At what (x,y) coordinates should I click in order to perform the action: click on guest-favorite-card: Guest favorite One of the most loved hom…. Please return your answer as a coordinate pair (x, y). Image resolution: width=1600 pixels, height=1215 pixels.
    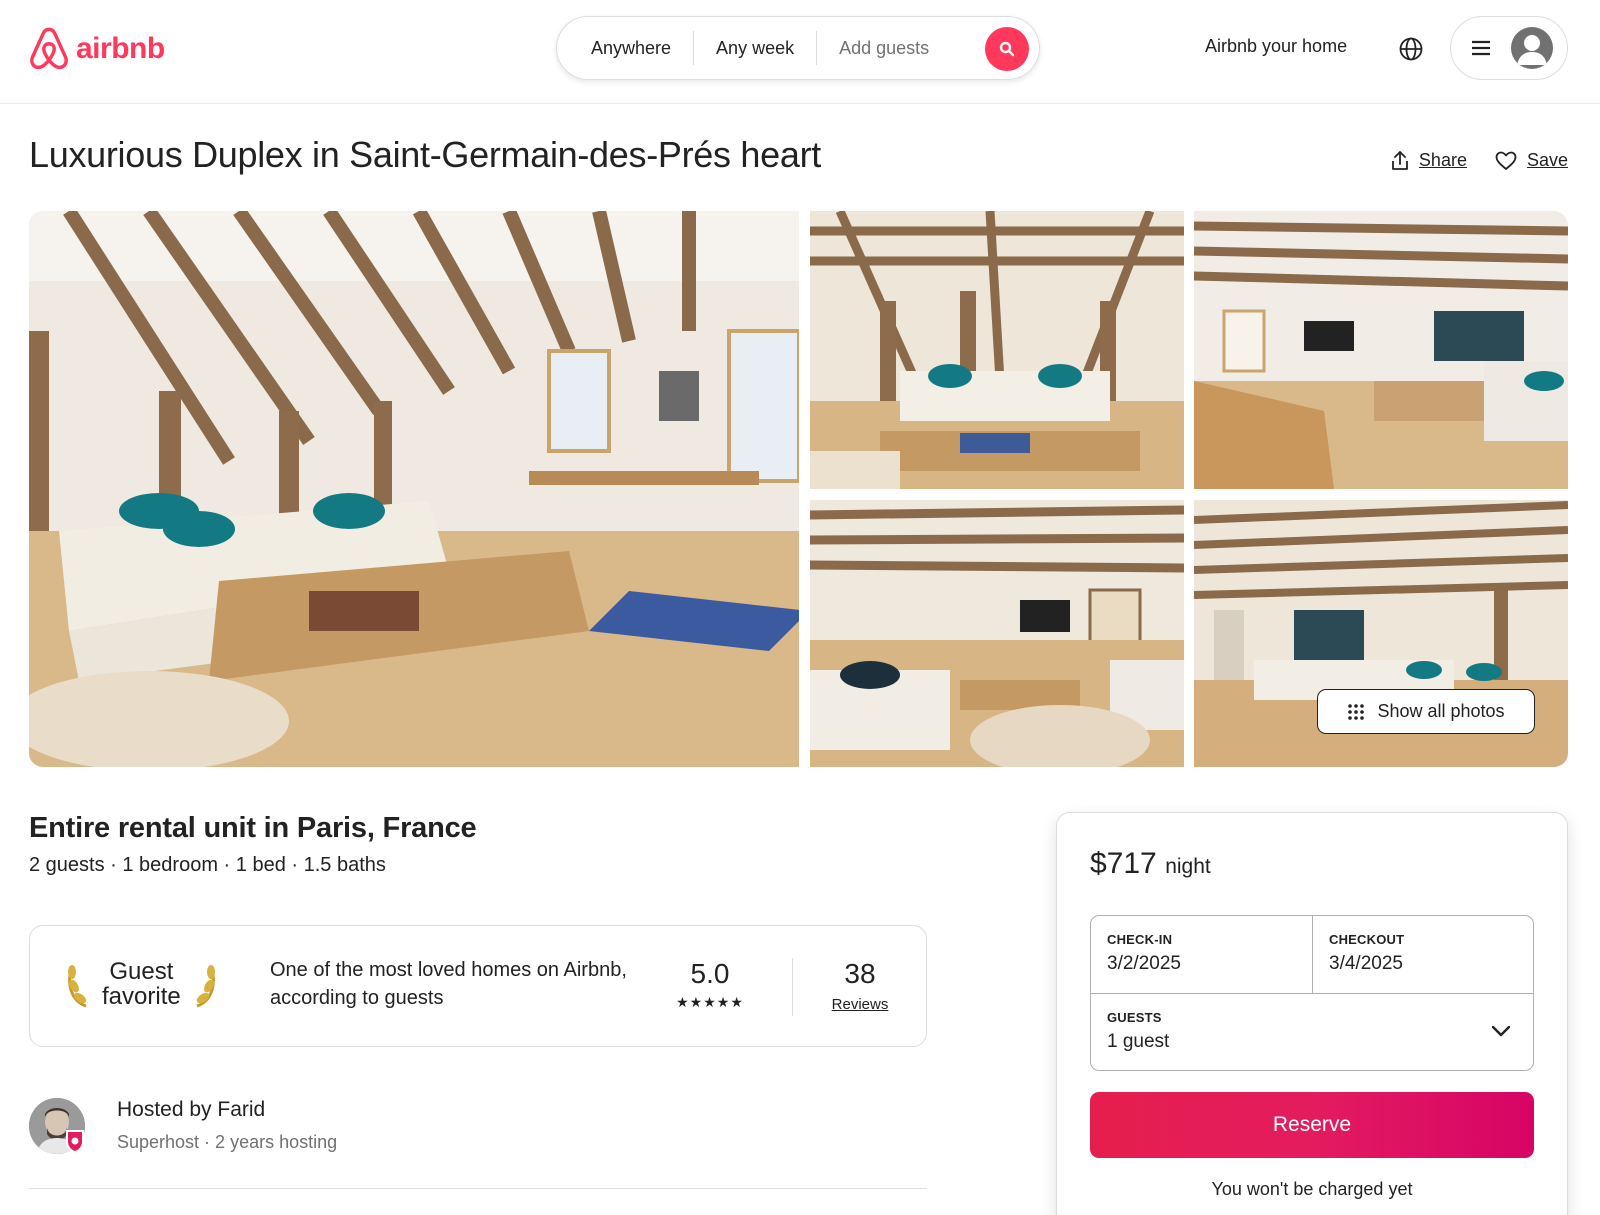
    Looking at the image, I should click on (478, 986).